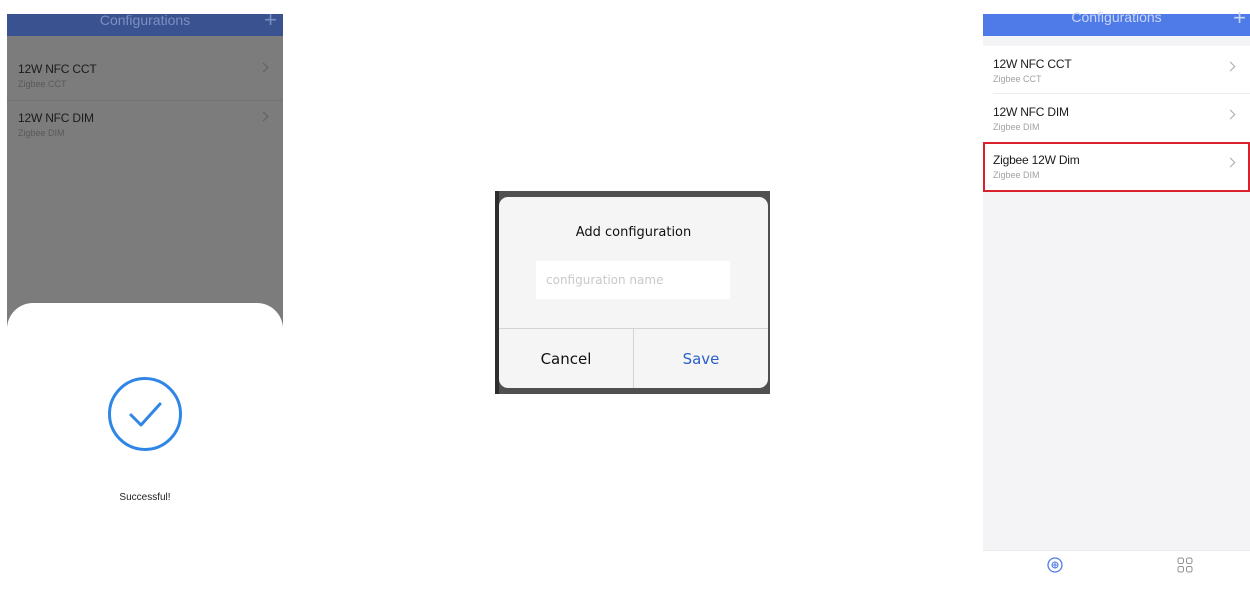 This screenshot has height=590, width=1250. I want to click on dialog-overlay: Add configuration Cancel Save, so click(632, 292).